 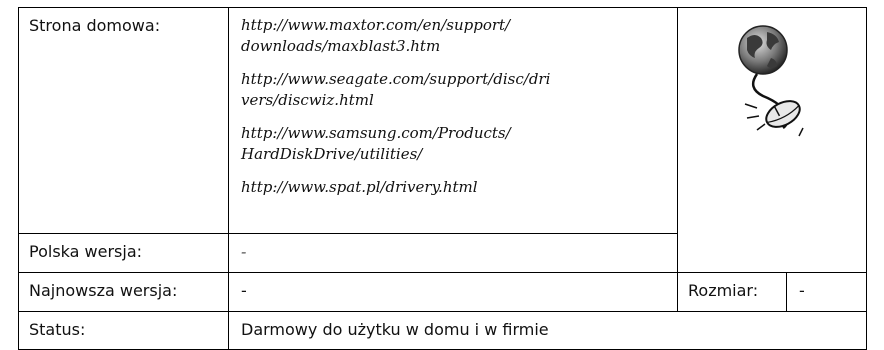 I want to click on latest-version-value: -, so click(x=453, y=292).